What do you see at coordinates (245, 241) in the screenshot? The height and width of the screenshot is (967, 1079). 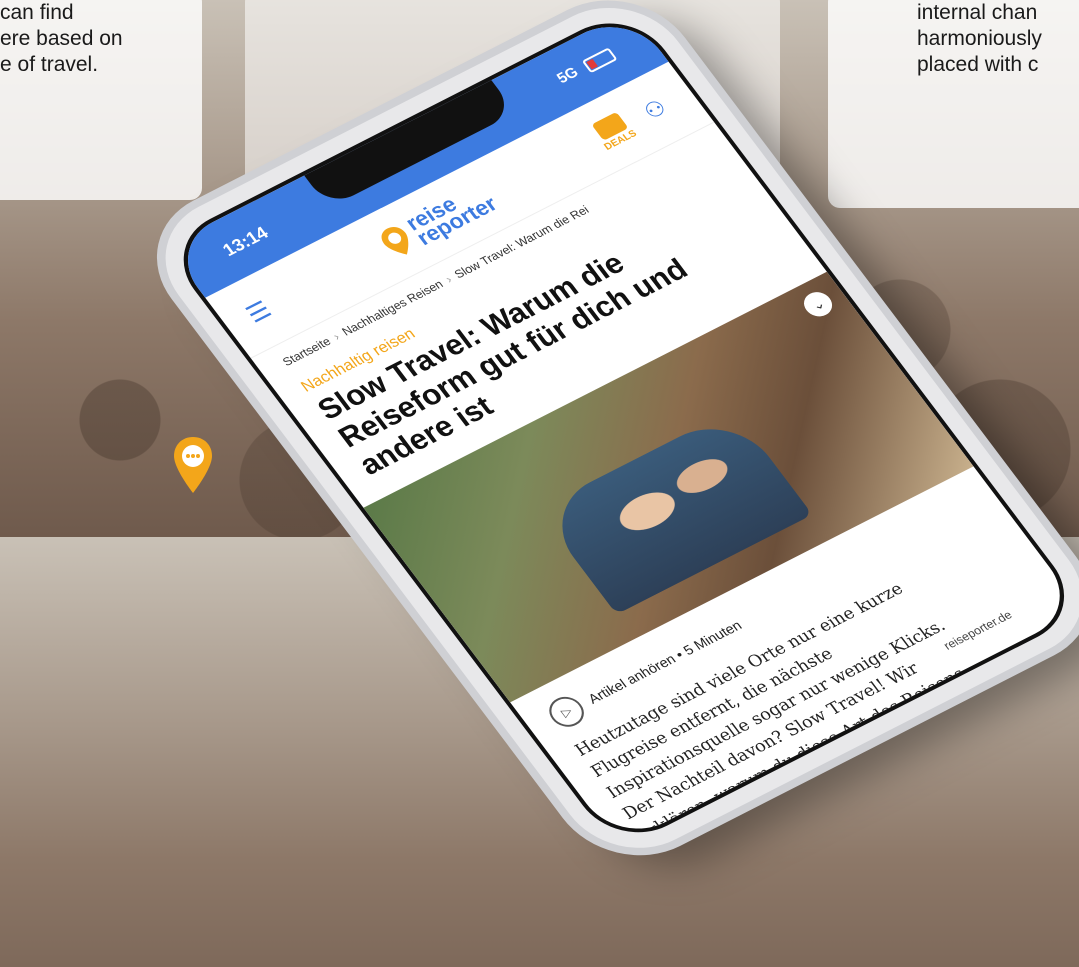 I see `status-time: 13:14` at bounding box center [245, 241].